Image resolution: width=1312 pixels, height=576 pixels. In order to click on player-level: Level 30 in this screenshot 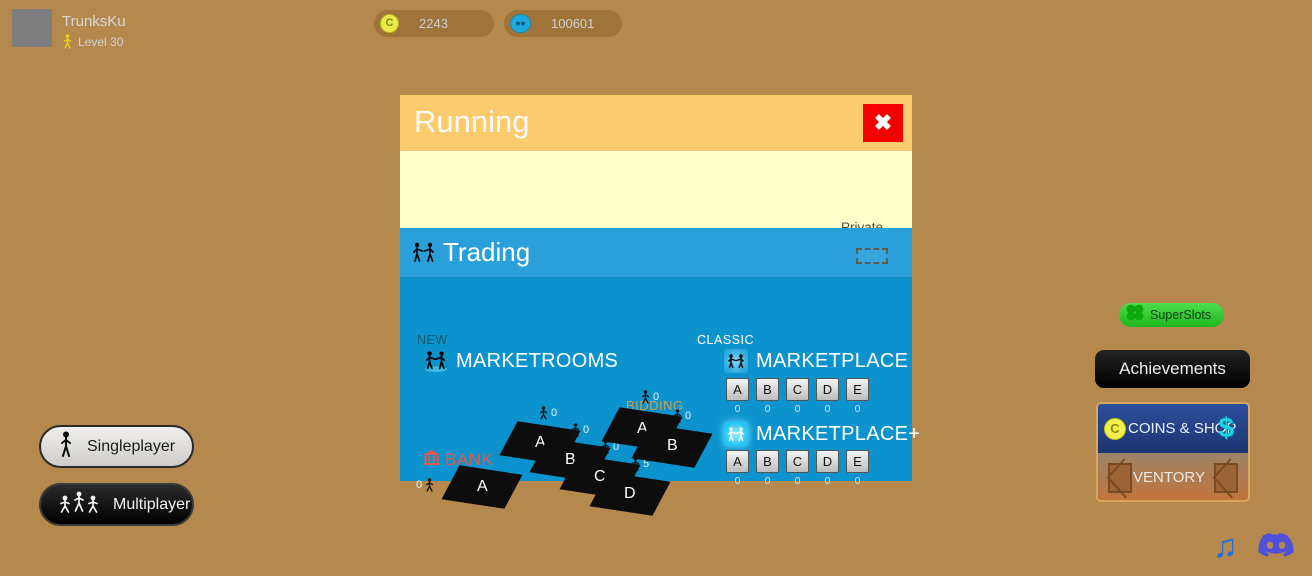, I will do `click(92, 41)`.